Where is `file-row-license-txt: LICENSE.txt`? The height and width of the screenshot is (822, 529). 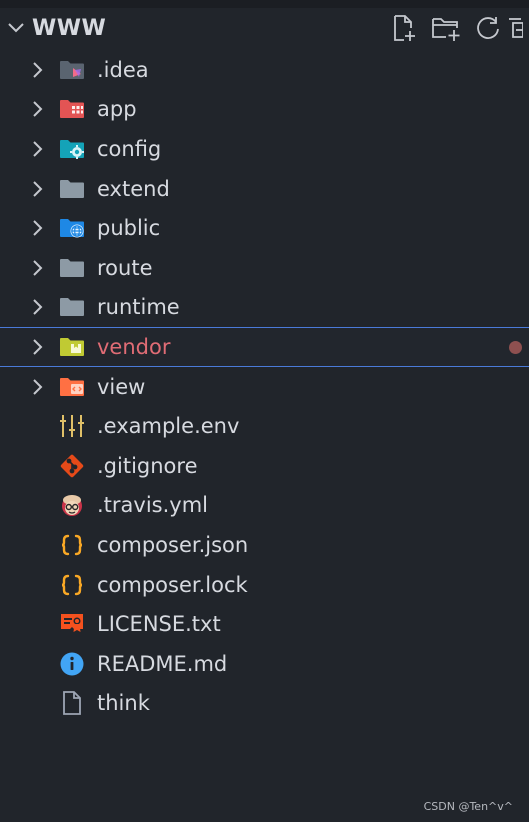
file-row-license-txt: LICENSE.txt is located at coordinates (264, 624).